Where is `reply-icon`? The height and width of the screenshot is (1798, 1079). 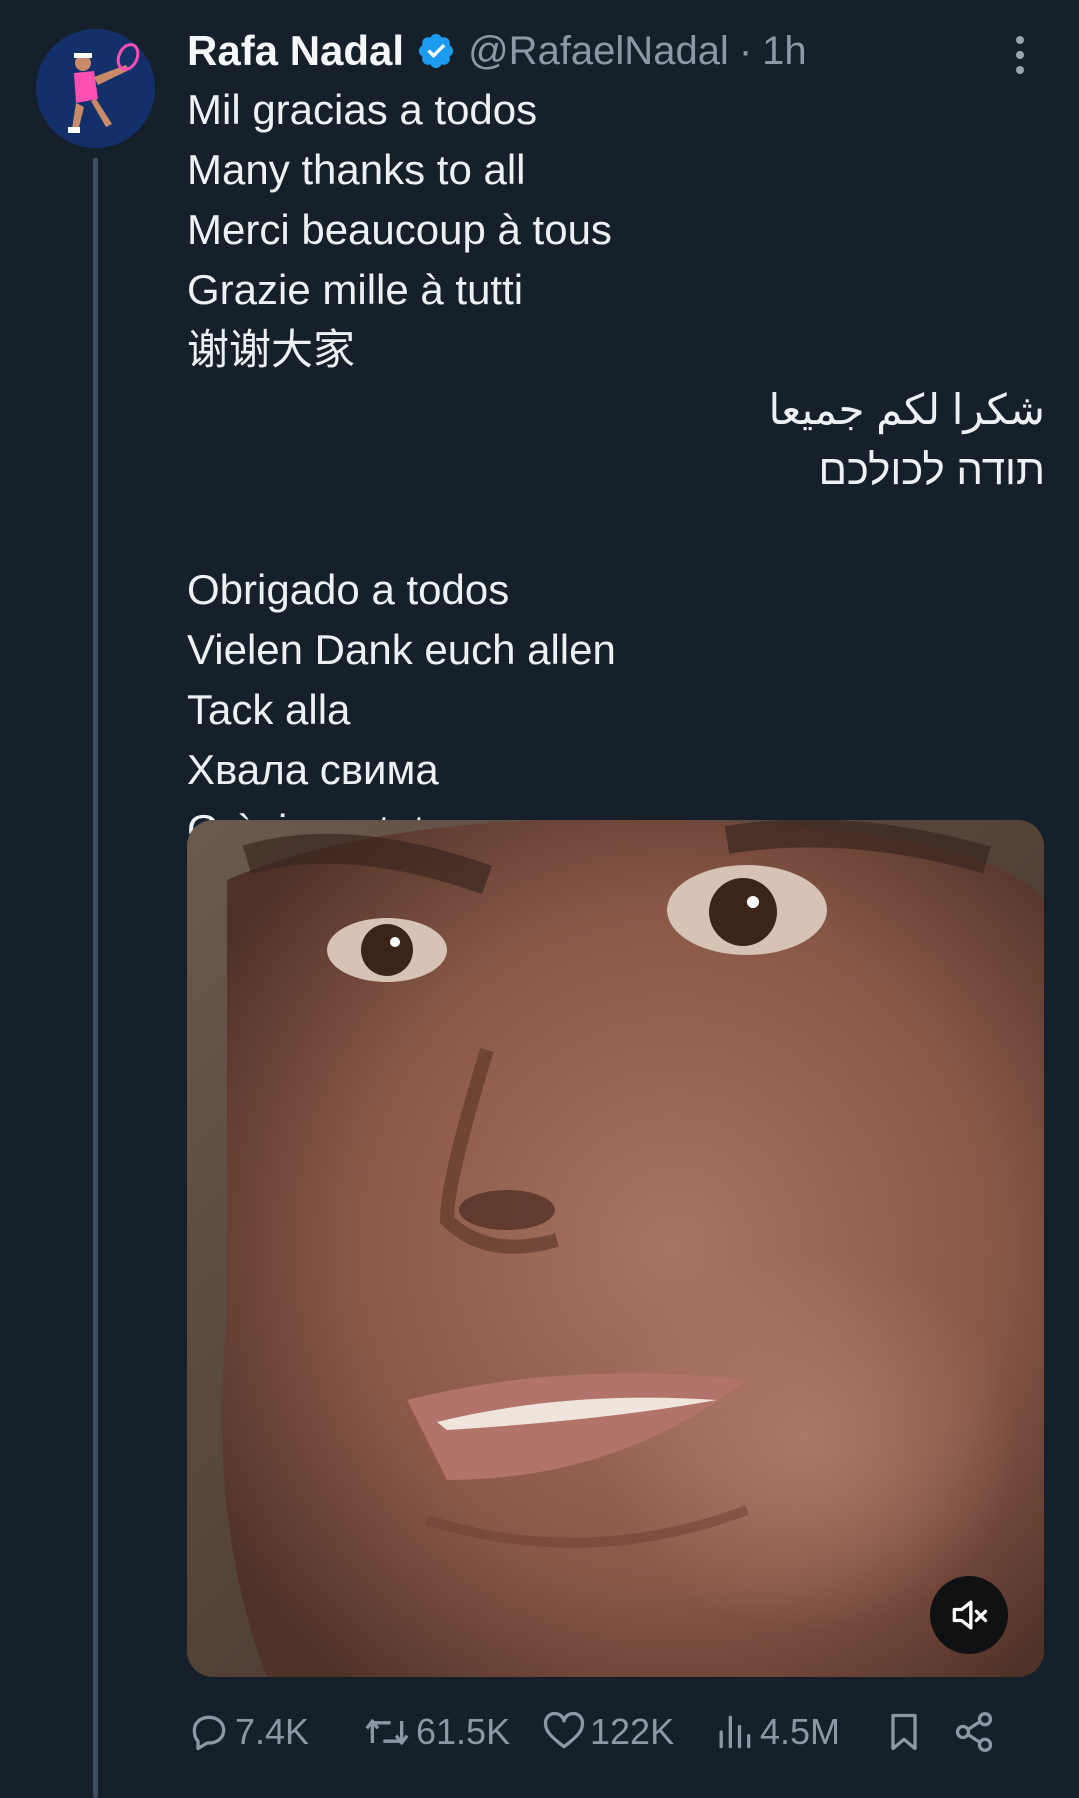
reply-icon is located at coordinates (209, 1732).